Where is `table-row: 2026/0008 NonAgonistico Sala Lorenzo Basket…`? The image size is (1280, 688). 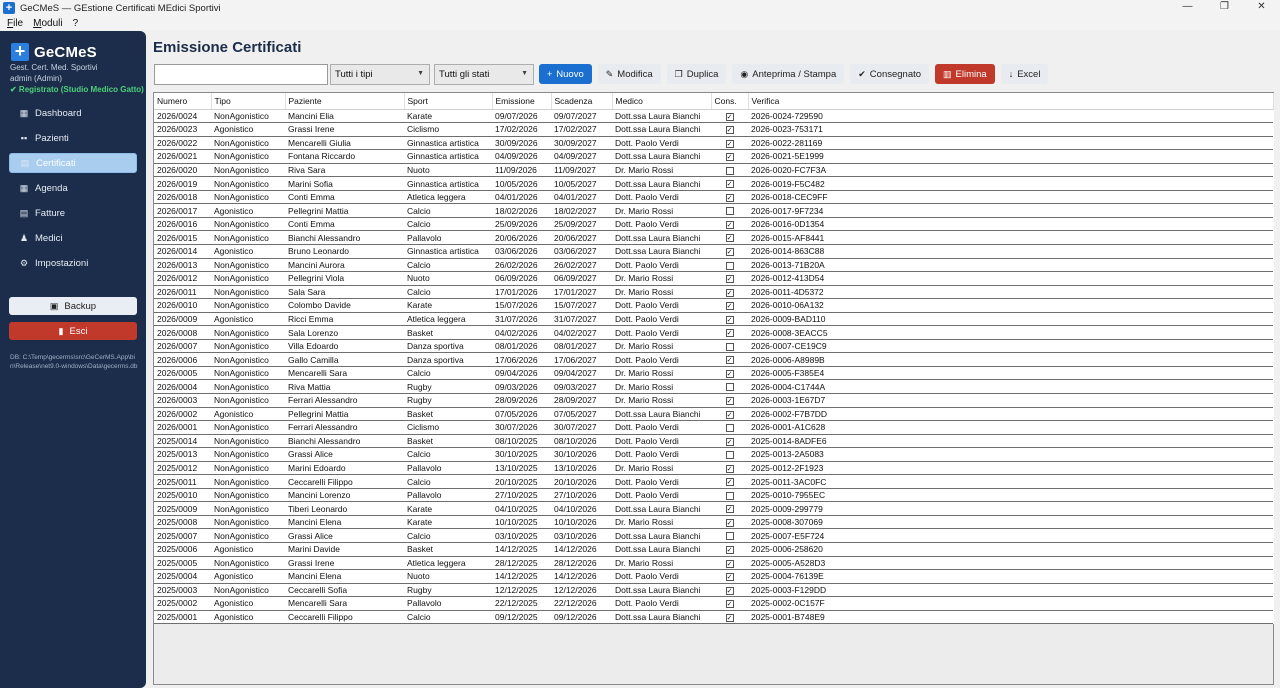 table-row: 2026/0008 NonAgonistico Sala Lorenzo Basket… is located at coordinates (713, 332).